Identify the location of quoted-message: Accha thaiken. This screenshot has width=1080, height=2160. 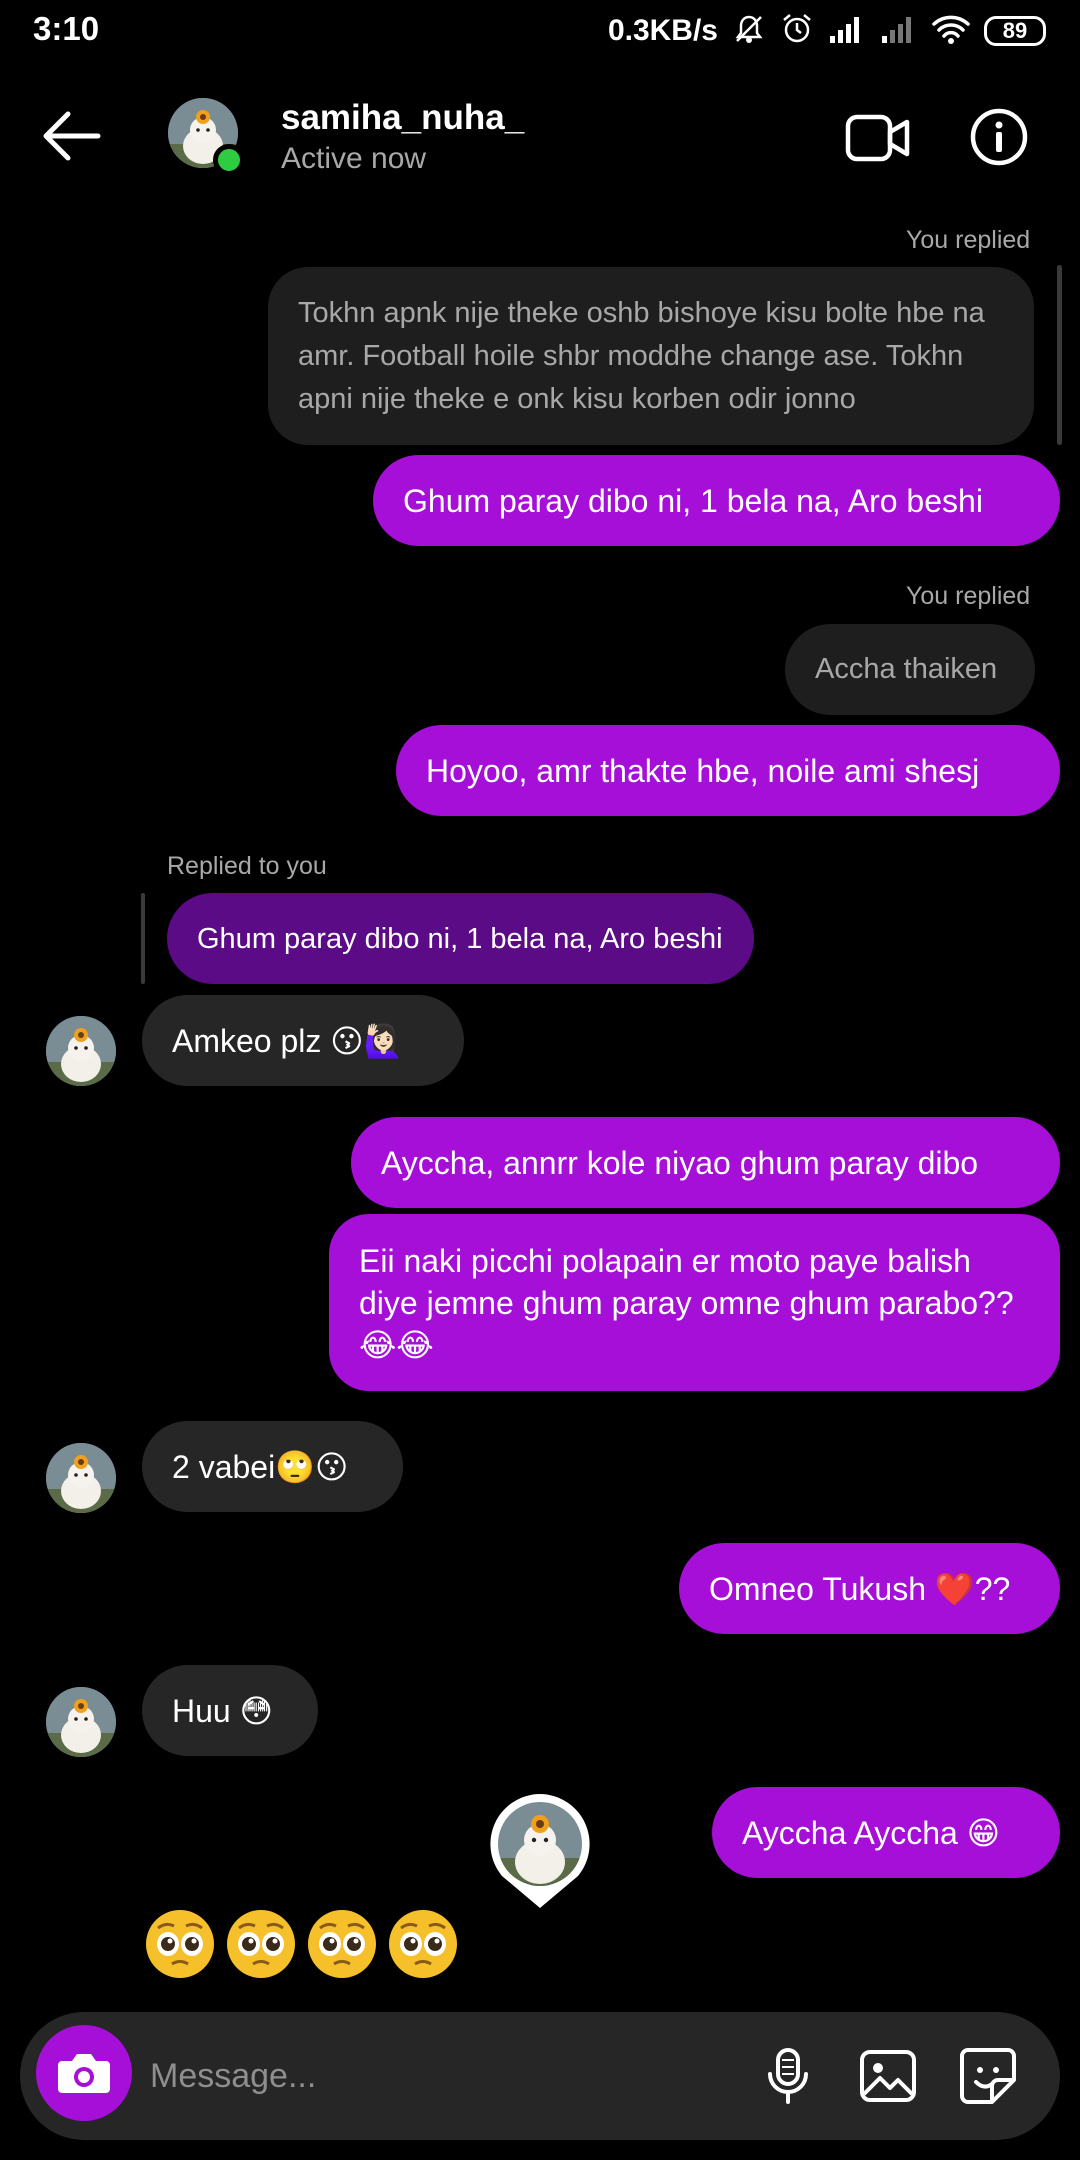
(910, 669).